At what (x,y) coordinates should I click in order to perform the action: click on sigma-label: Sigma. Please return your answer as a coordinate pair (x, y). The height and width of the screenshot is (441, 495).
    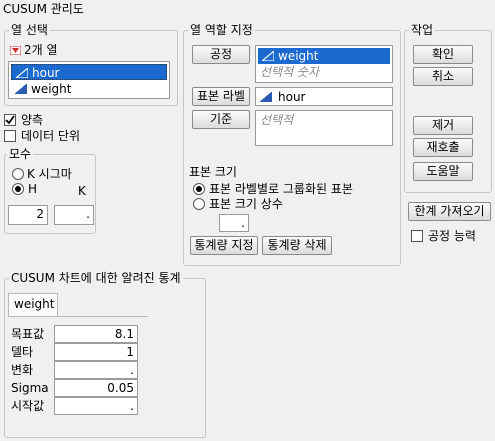
    Looking at the image, I should click on (30, 388).